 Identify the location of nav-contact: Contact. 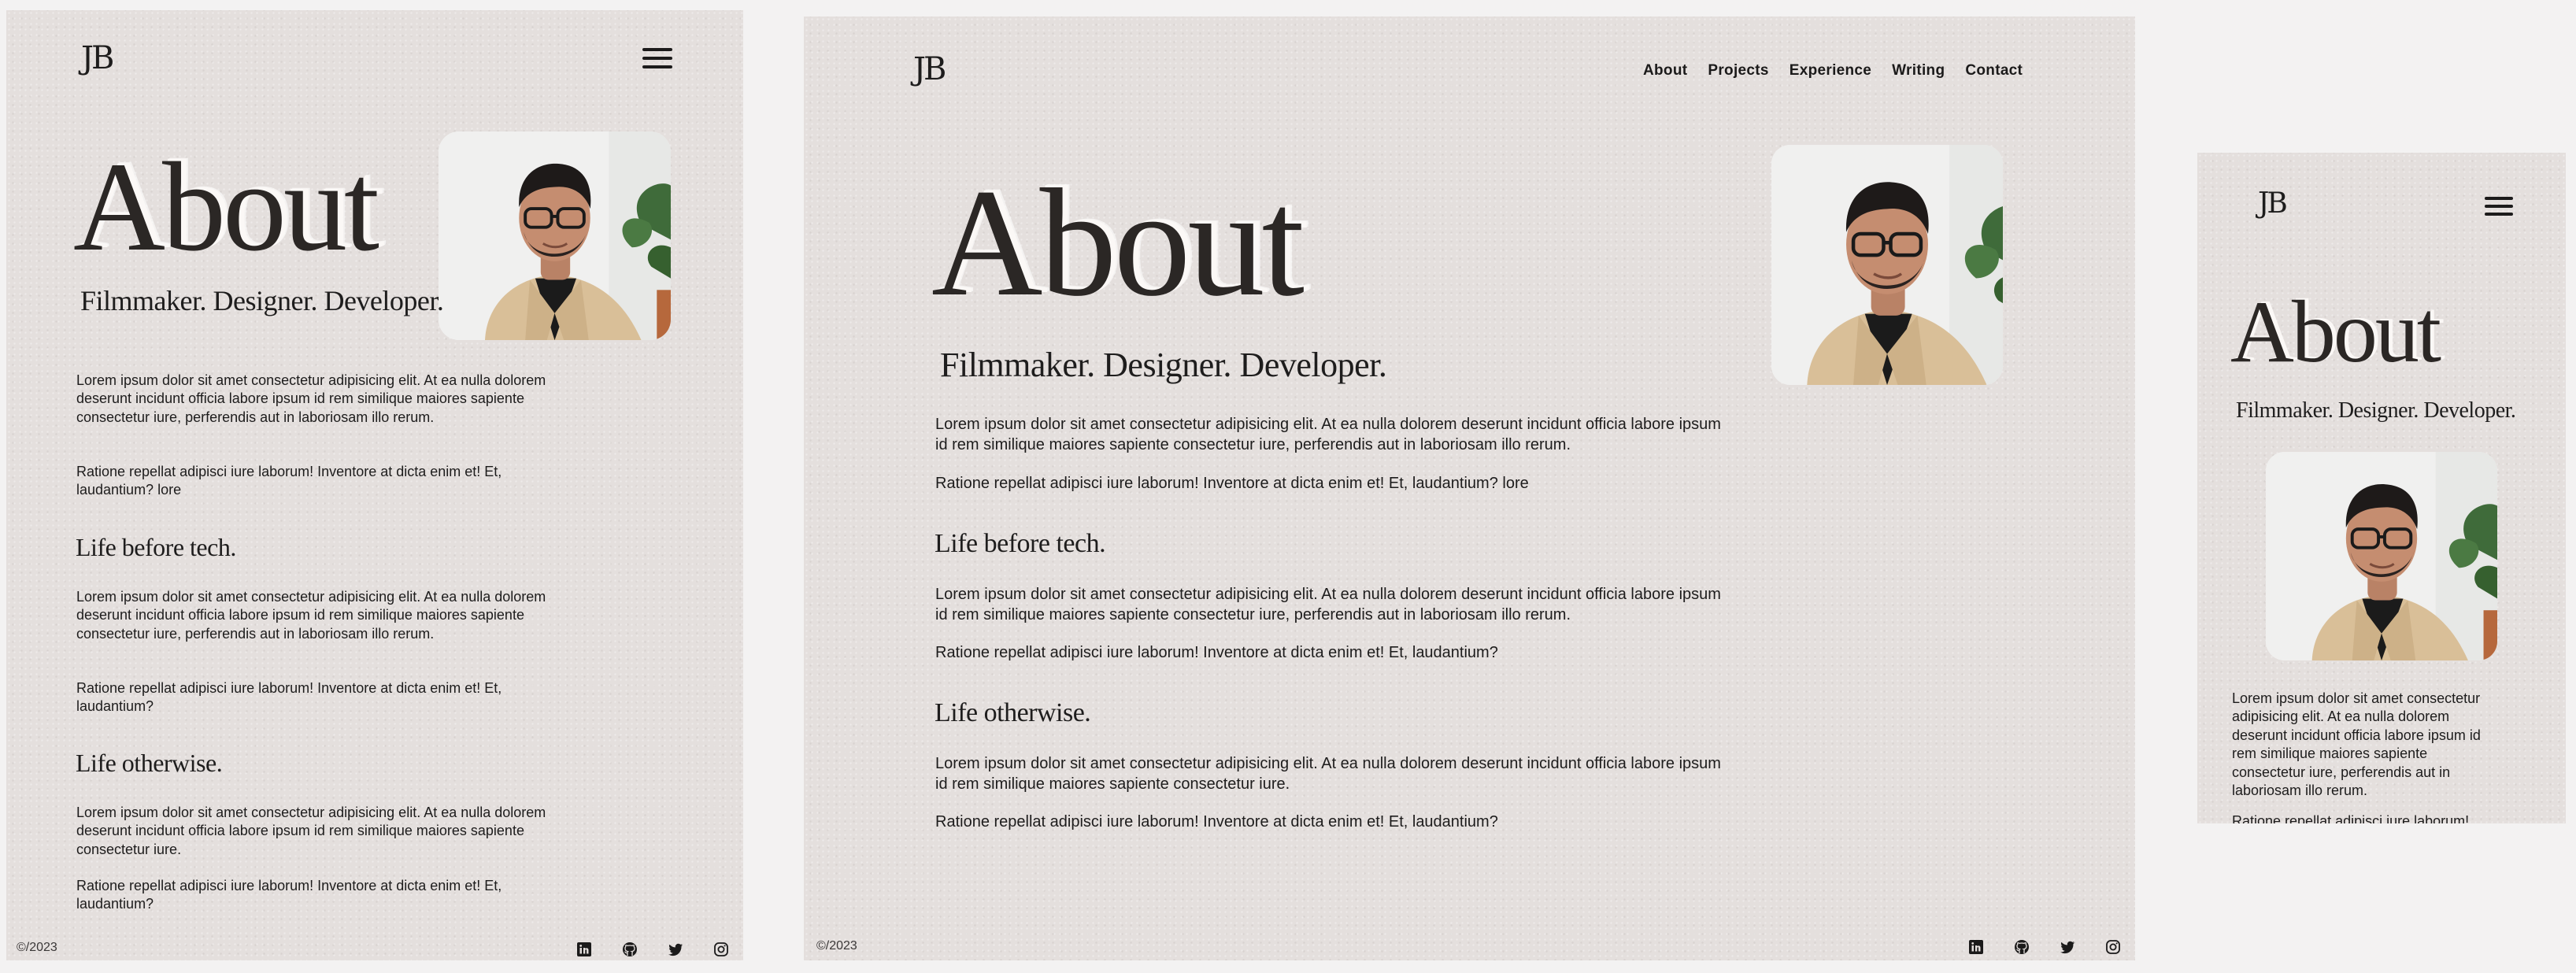
(1994, 71).